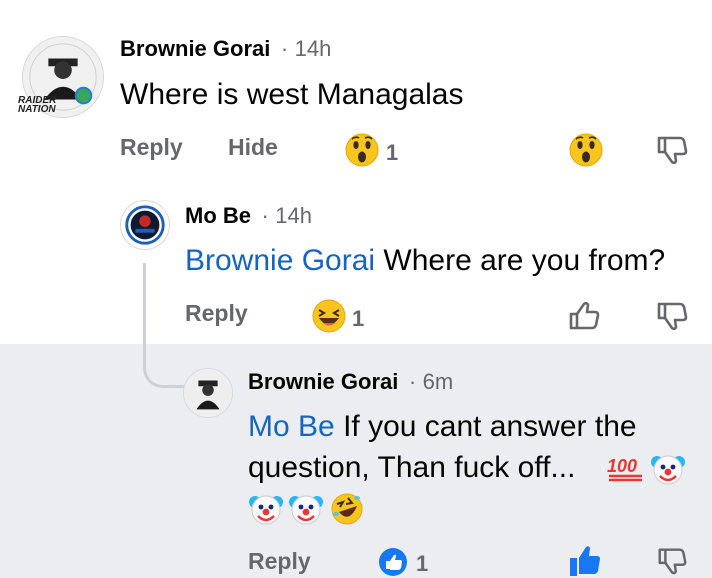  Describe the element at coordinates (329, 316) in the screenshot. I see `haha-emoji-icon` at that location.